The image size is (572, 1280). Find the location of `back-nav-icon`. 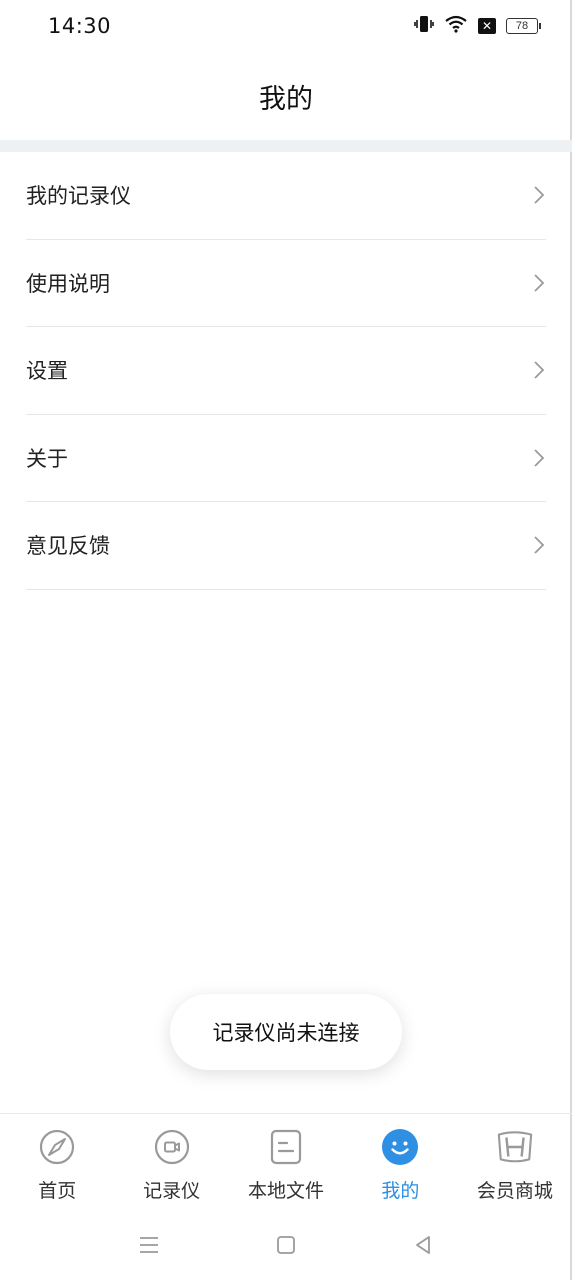

back-nav-icon is located at coordinates (423, 1247).